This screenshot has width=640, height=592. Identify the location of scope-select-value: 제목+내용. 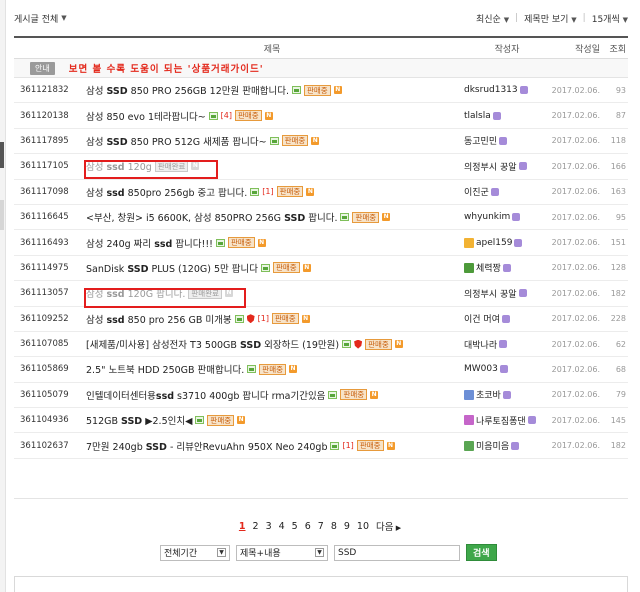
(260, 554).